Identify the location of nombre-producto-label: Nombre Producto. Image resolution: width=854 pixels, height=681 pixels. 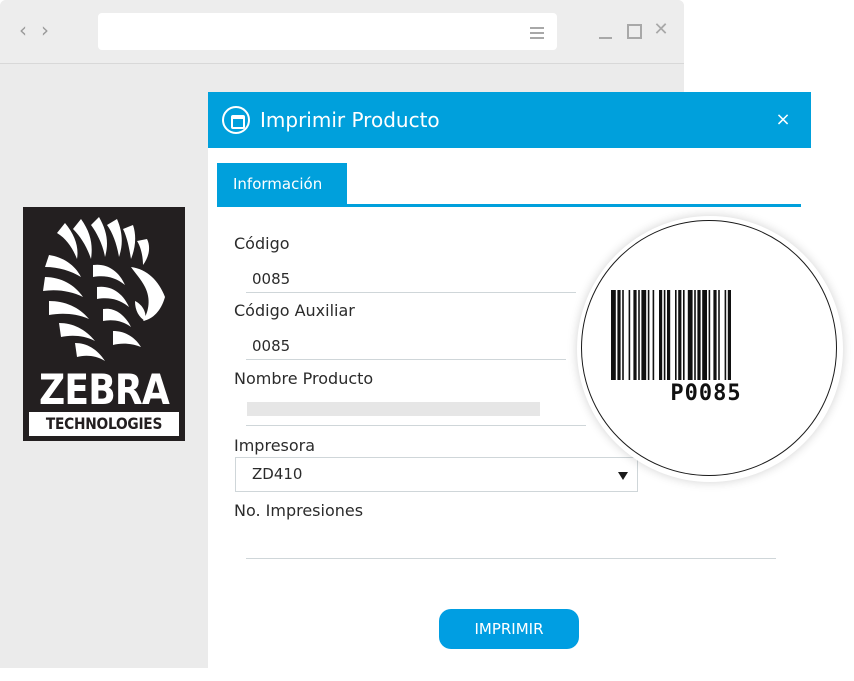
(304, 378).